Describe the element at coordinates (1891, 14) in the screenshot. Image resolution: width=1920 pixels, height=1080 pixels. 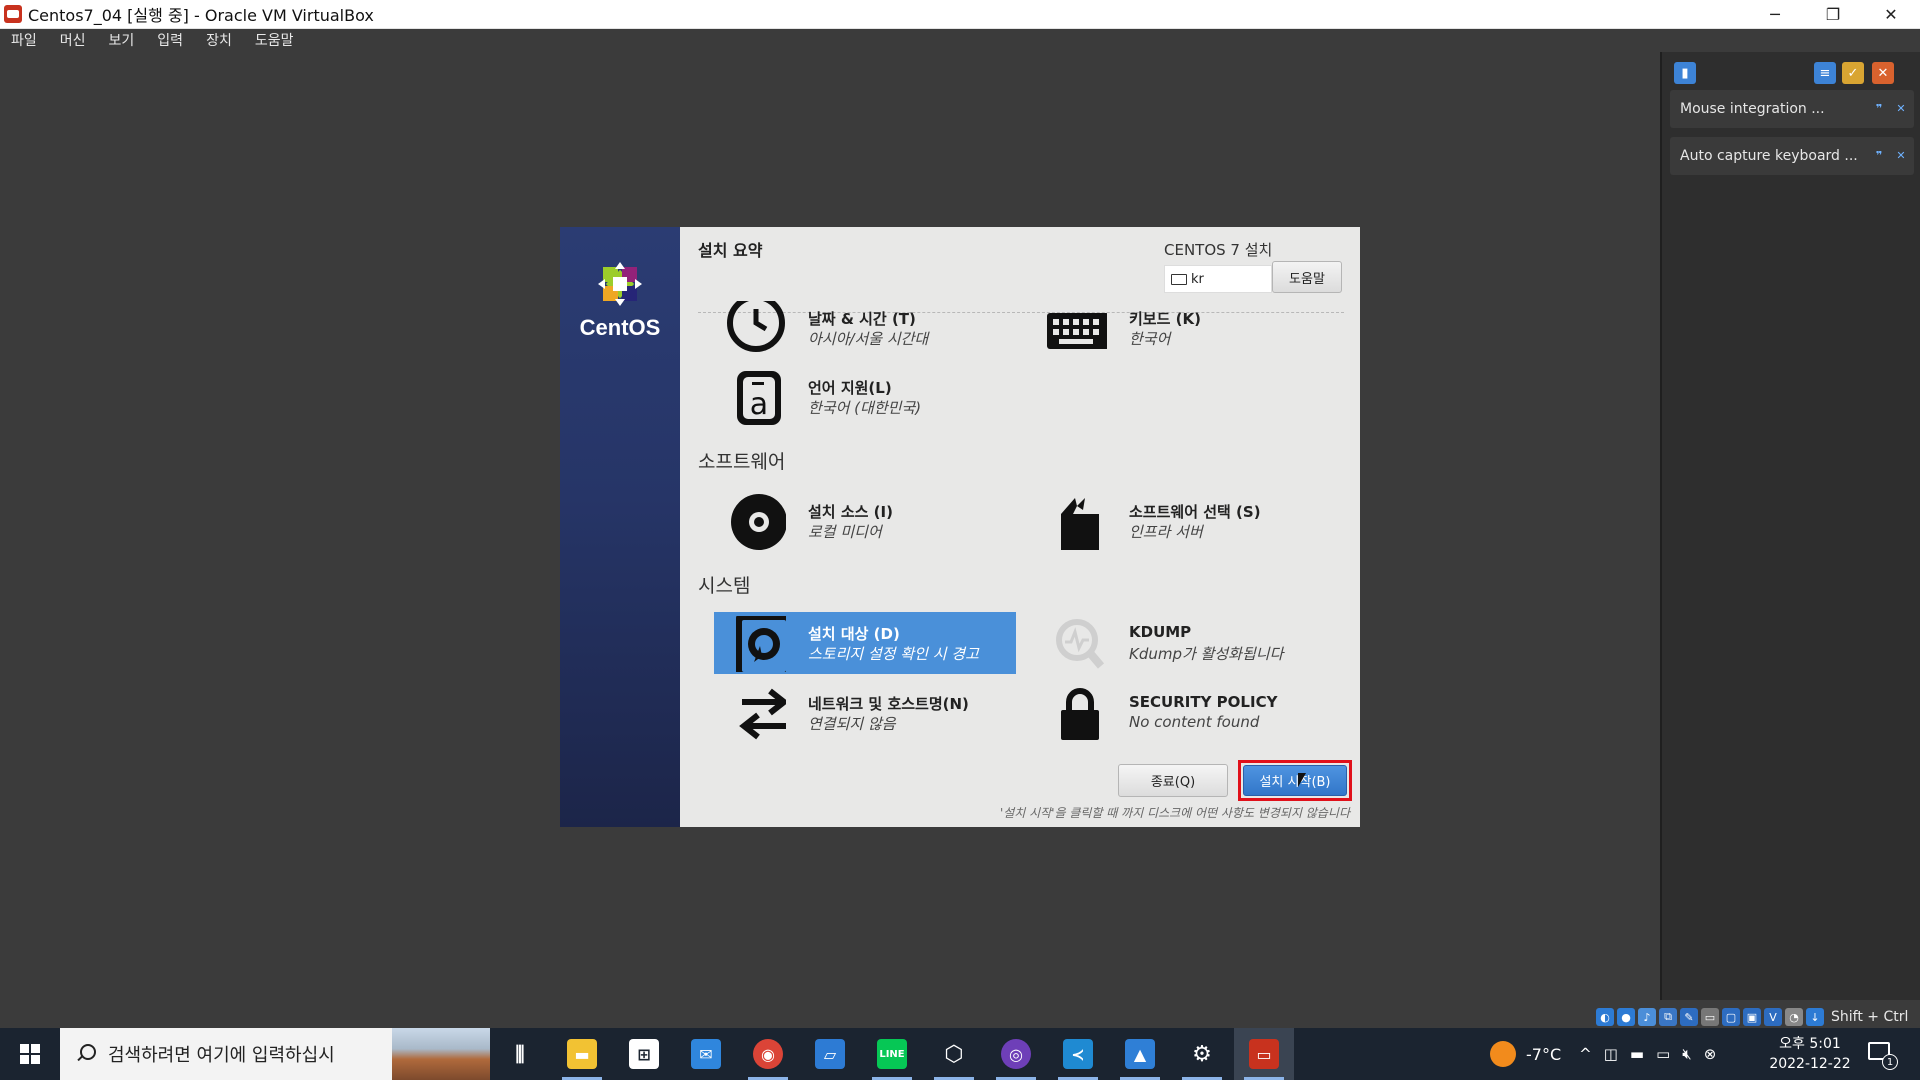
I see `close-button: ✕` at that location.